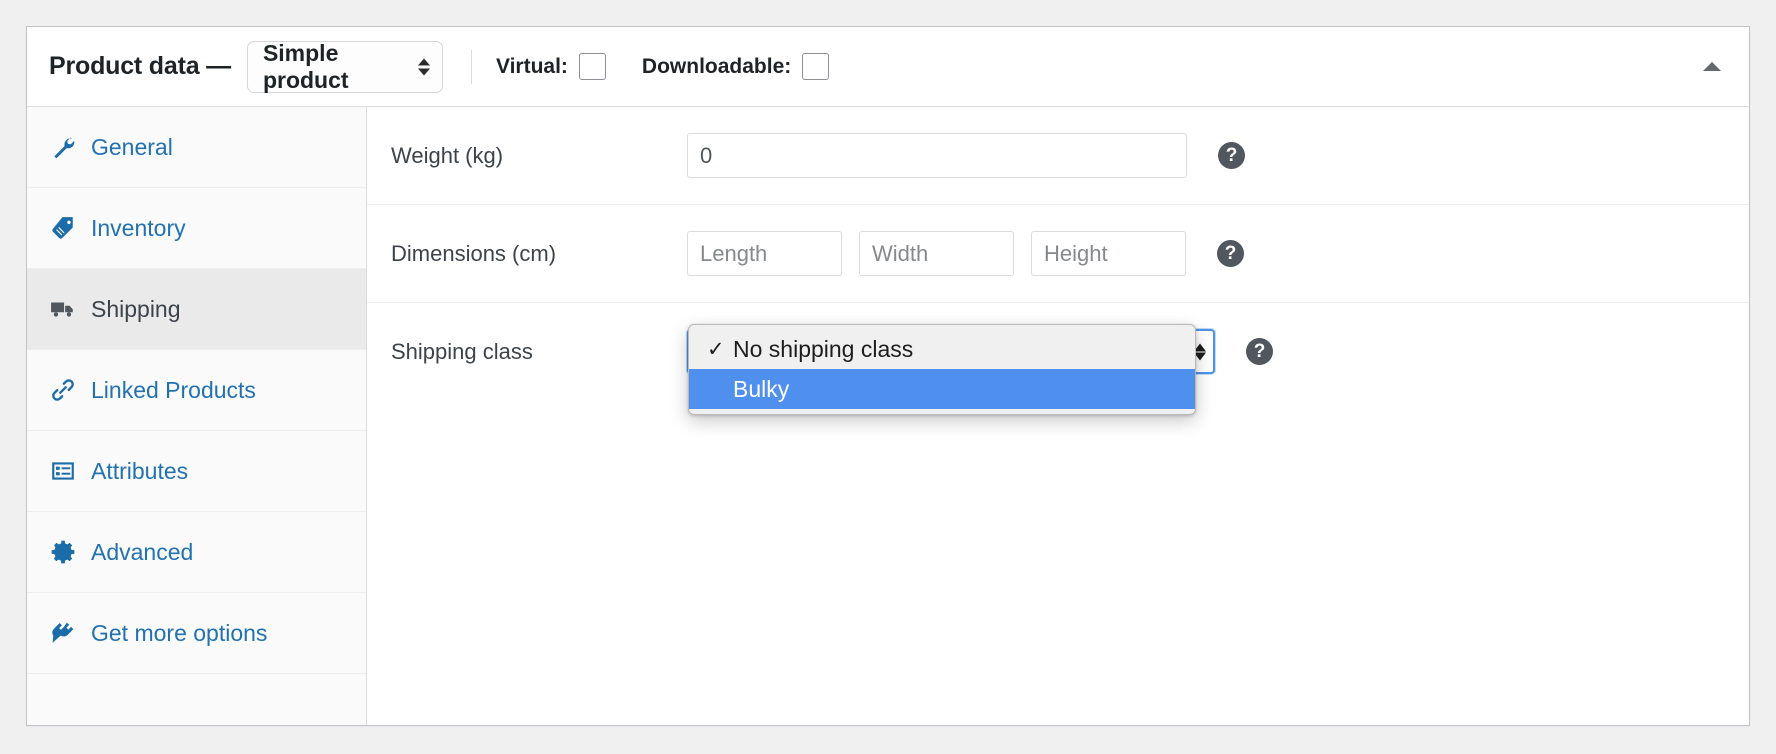  Describe the element at coordinates (173, 389) in the screenshot. I see `sidebar-item-label: Linked Products` at that location.